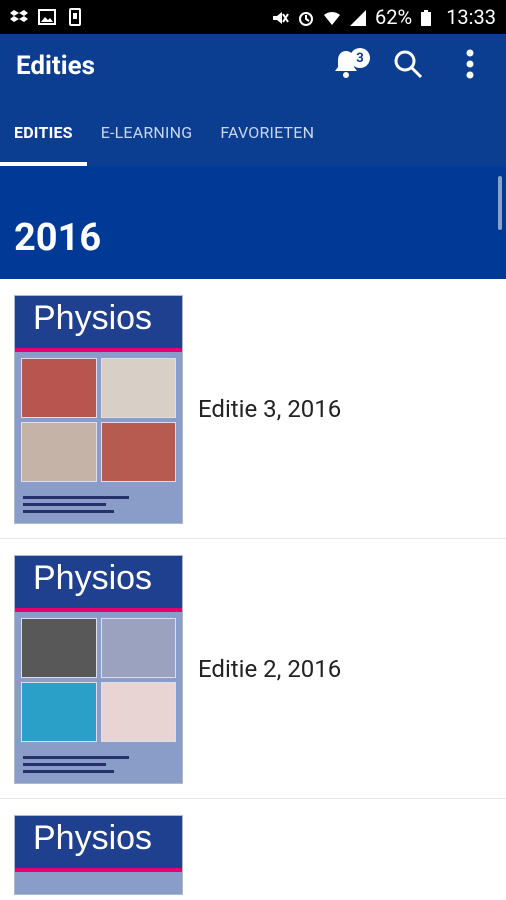 This screenshot has height=900, width=506. I want to click on app-bar: Edities 3, so click(253, 66).